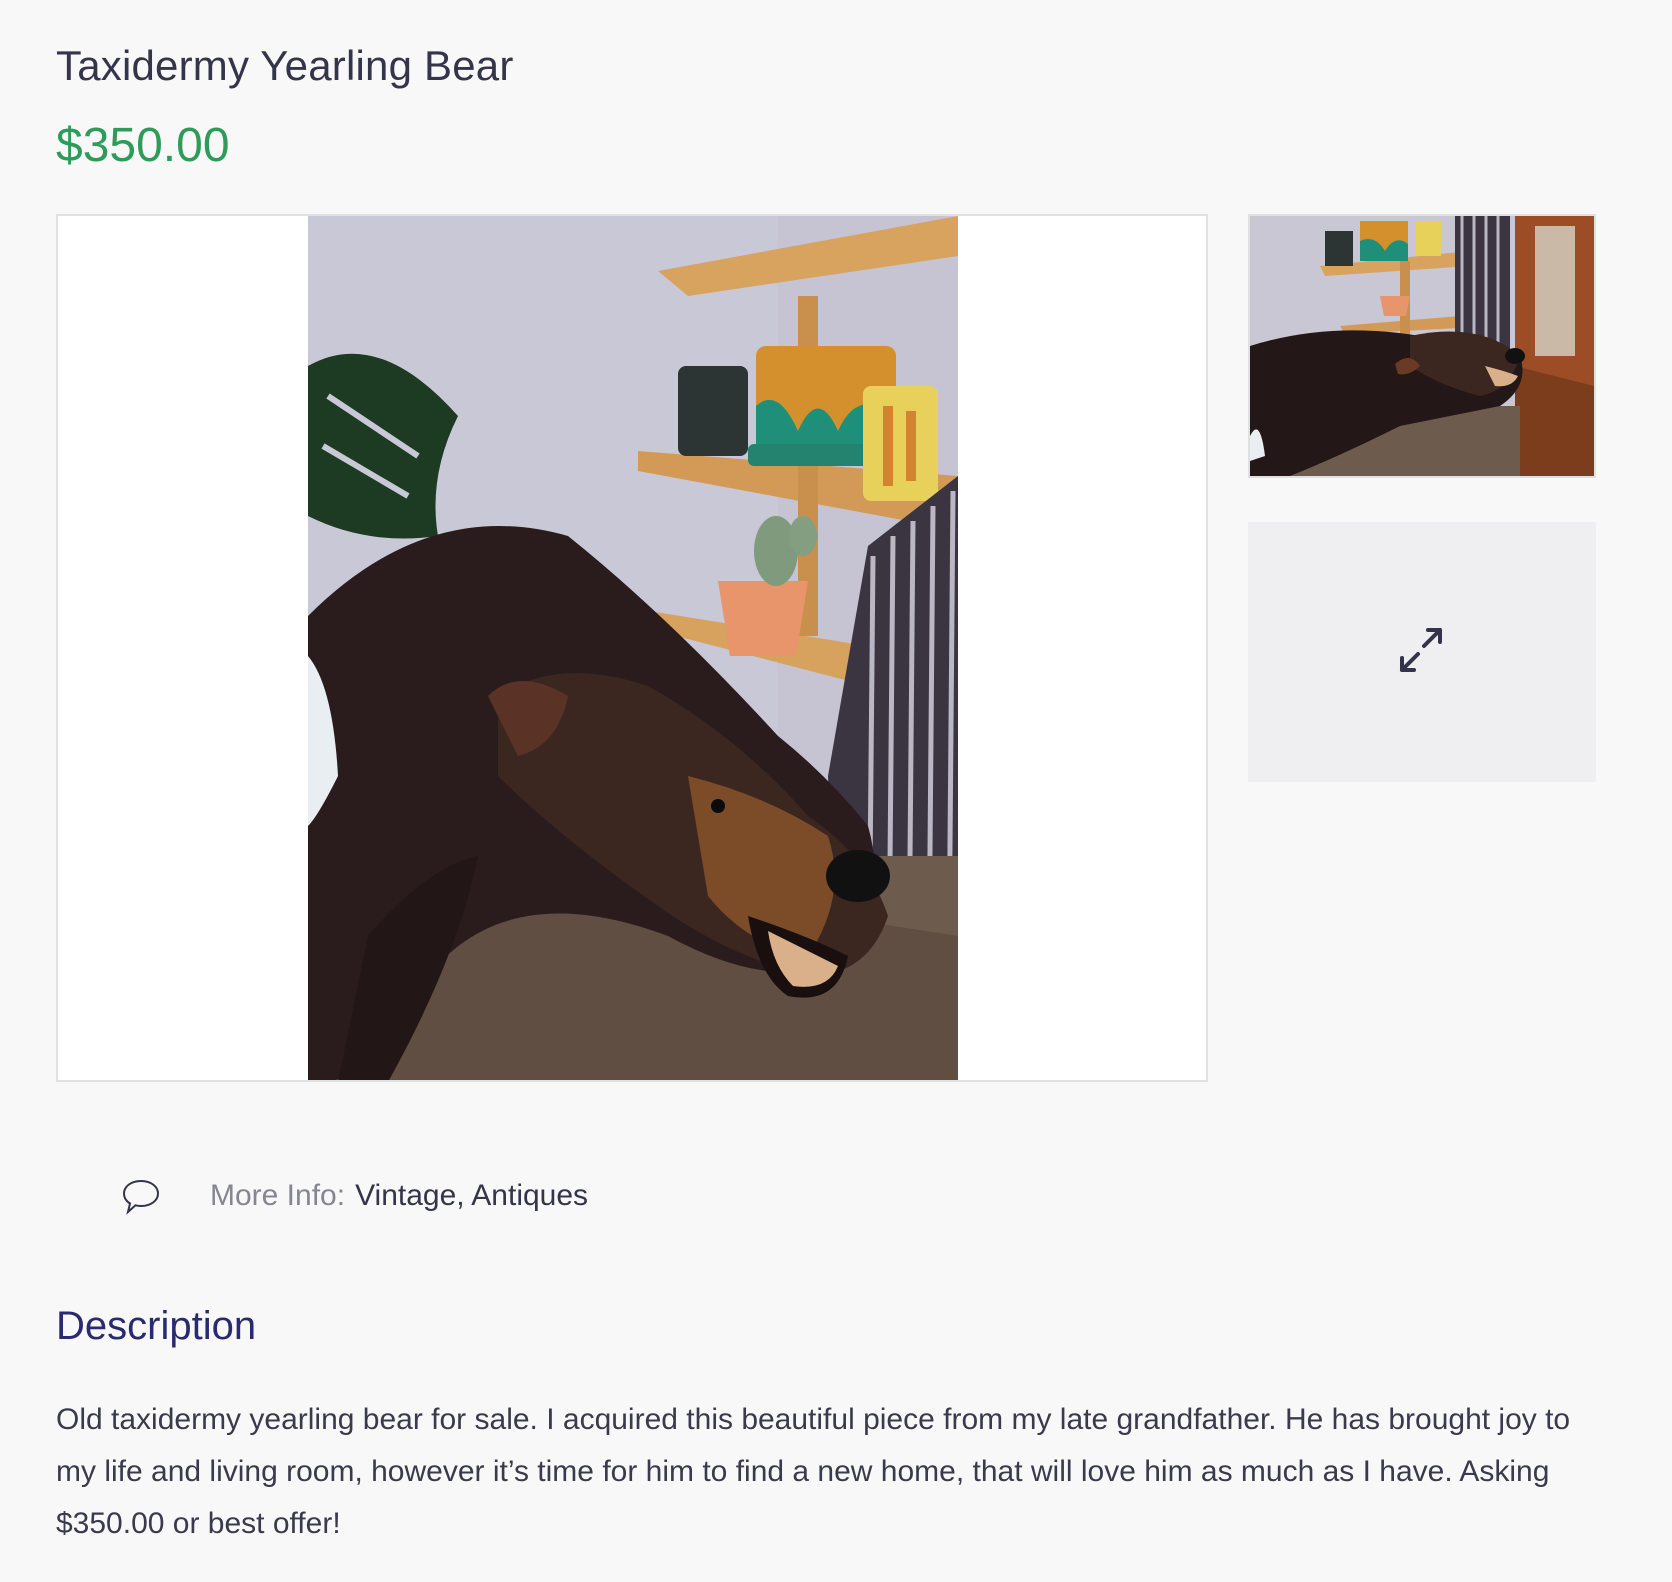  Describe the element at coordinates (472, 1195) in the screenshot. I see `more-info-value: Vintage, Antiques` at that location.